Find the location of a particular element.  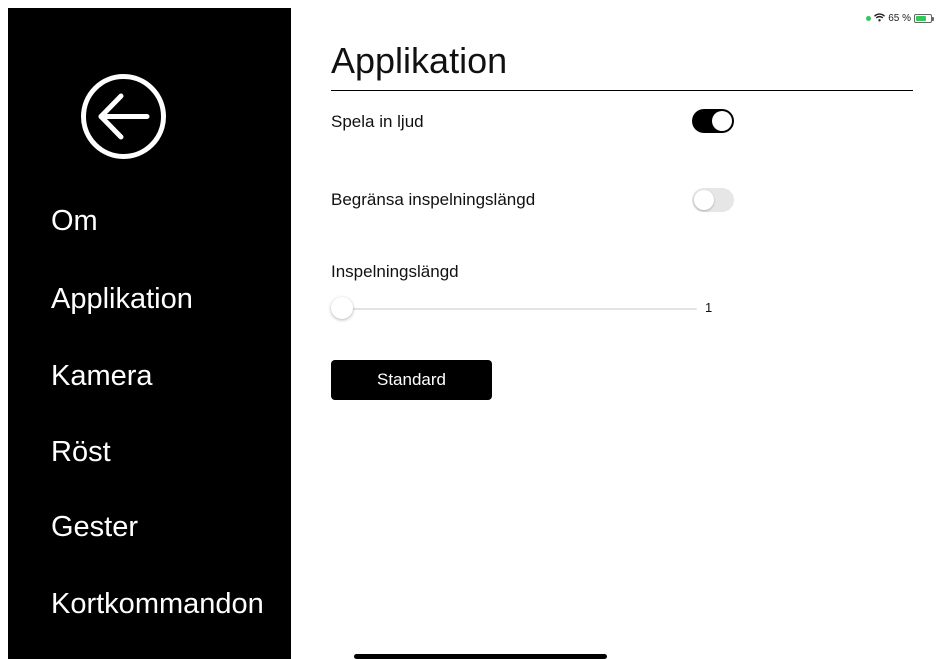

record-audio-toggle is located at coordinates (713, 121).